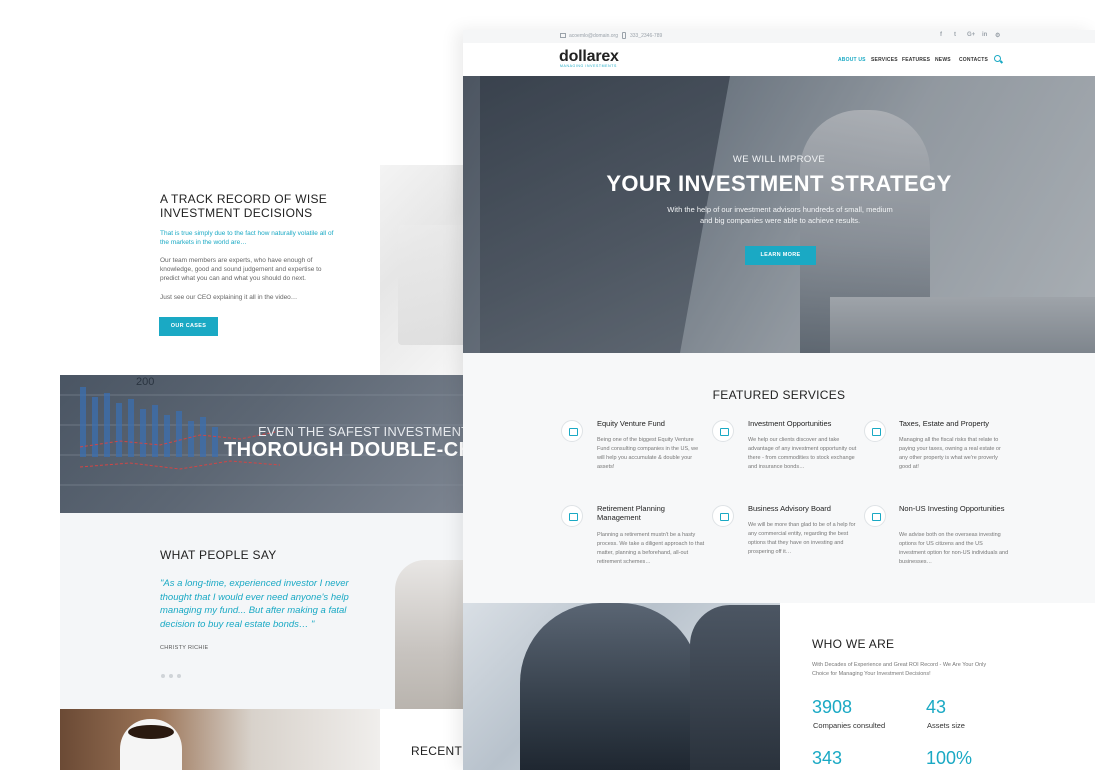  Describe the element at coordinates (803, 508) in the screenshot. I see `service-title: Business Advisory Board` at that location.